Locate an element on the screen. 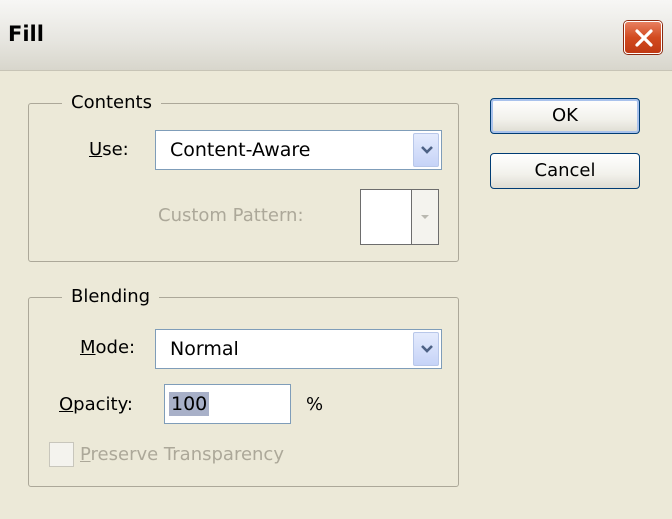  close-icon is located at coordinates (644, 38).